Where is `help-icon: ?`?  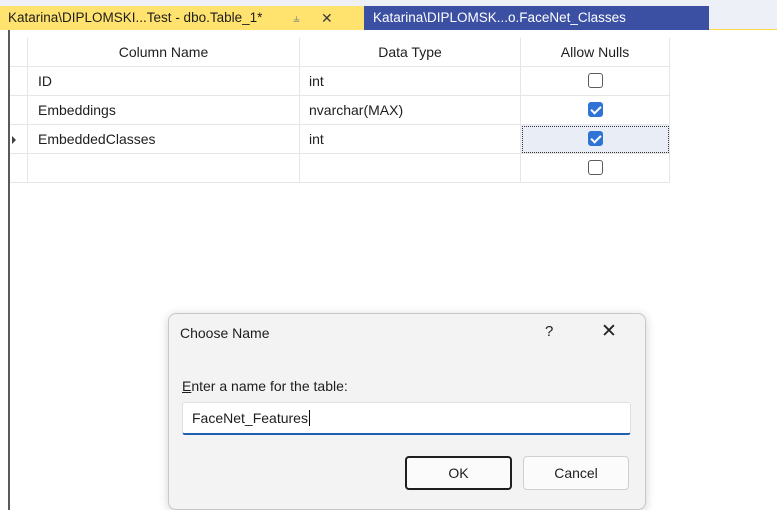 help-icon: ? is located at coordinates (549, 331).